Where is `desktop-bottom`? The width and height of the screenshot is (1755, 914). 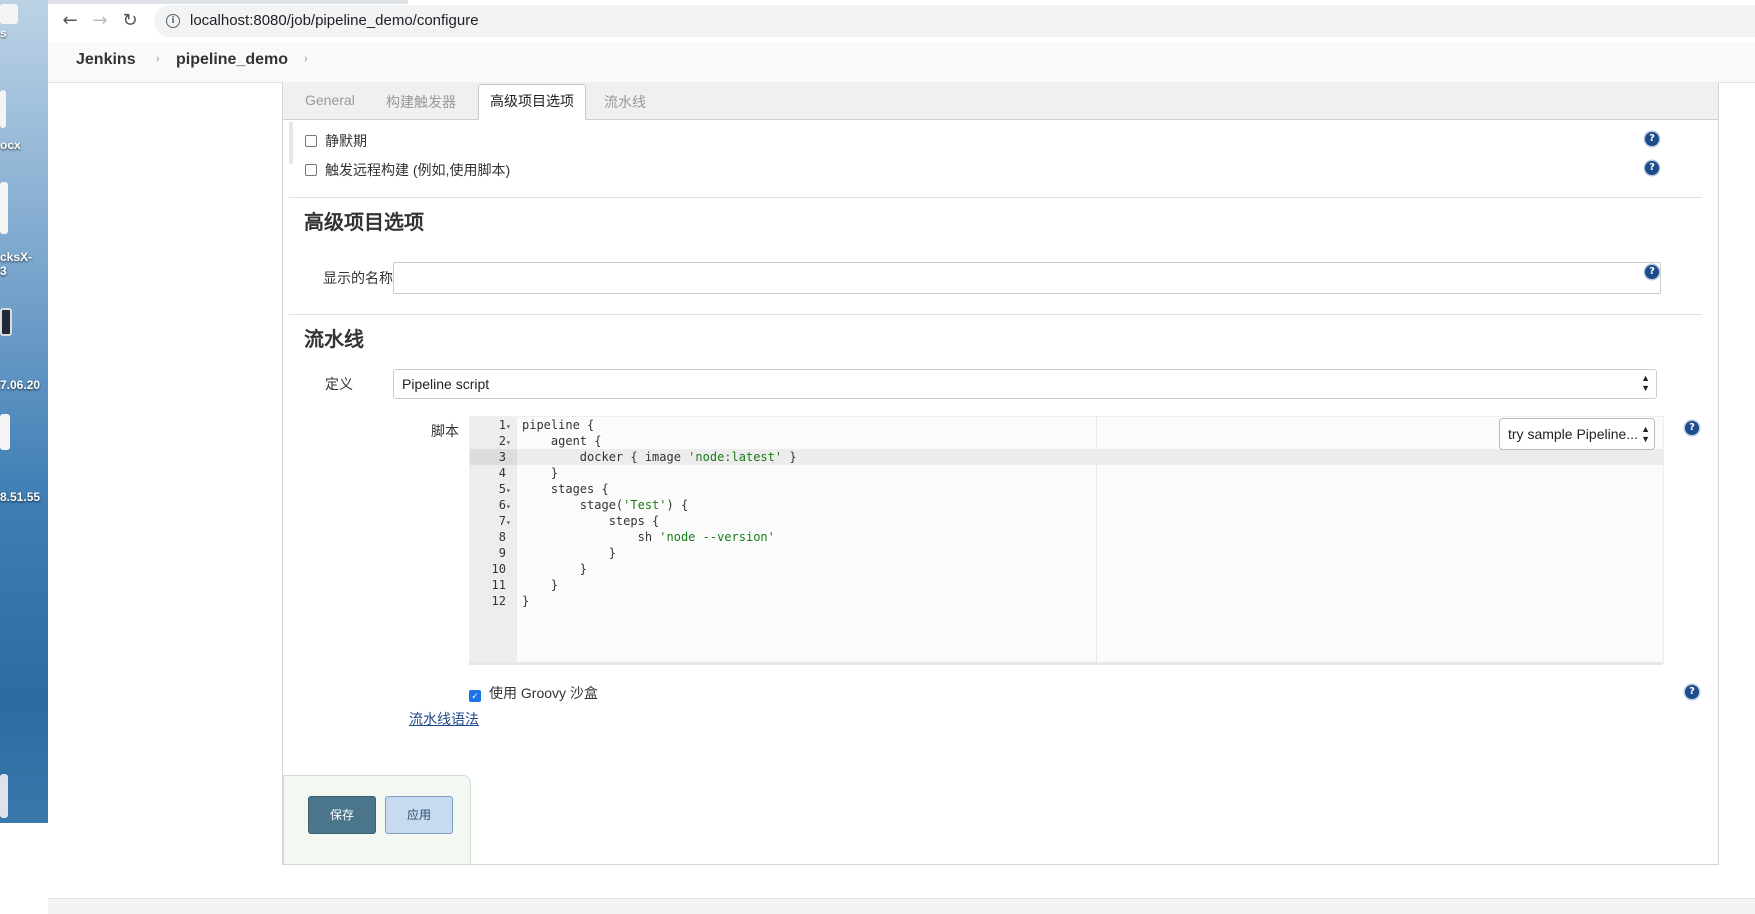 desktop-bottom is located at coordinates (24, 868).